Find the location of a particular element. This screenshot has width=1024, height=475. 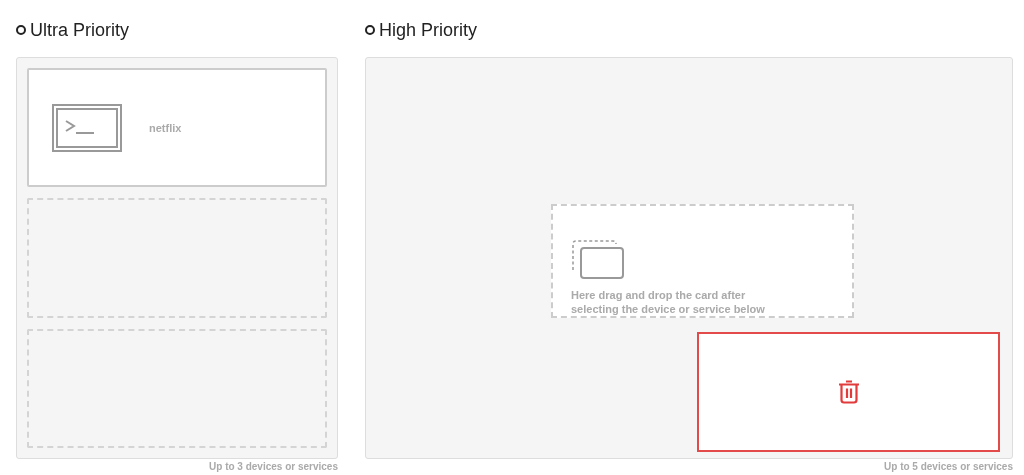

device-card: netflix is located at coordinates (177, 128).